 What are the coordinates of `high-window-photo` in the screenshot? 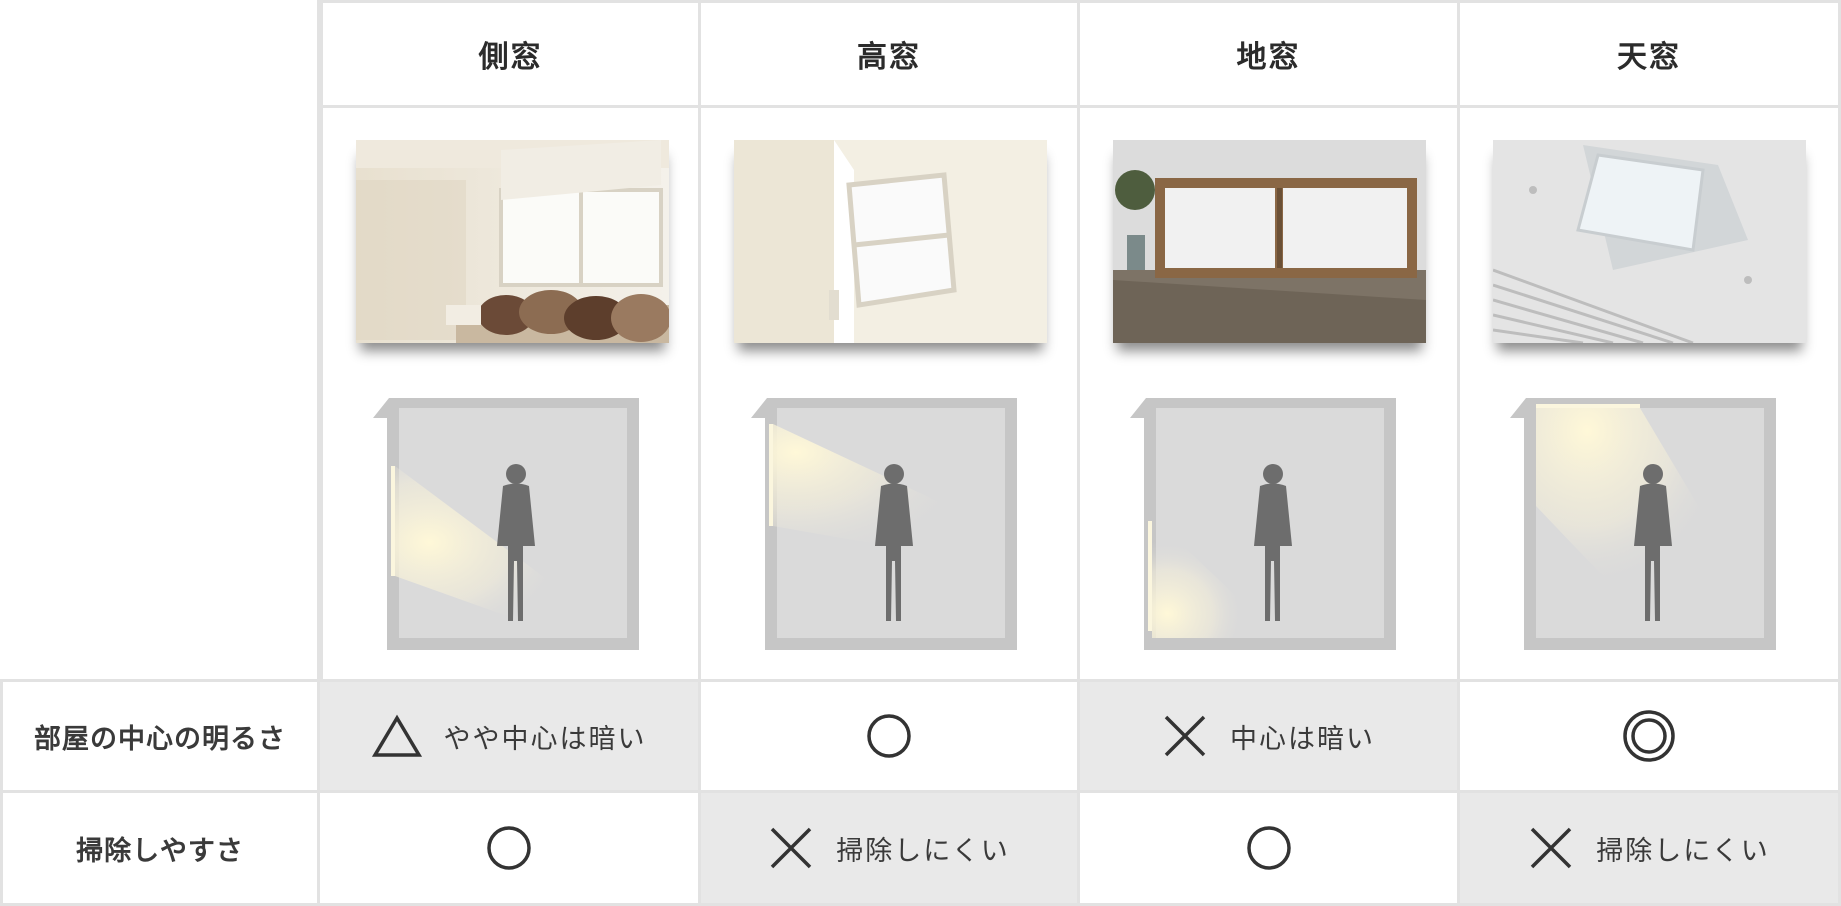 It's located at (890, 241).